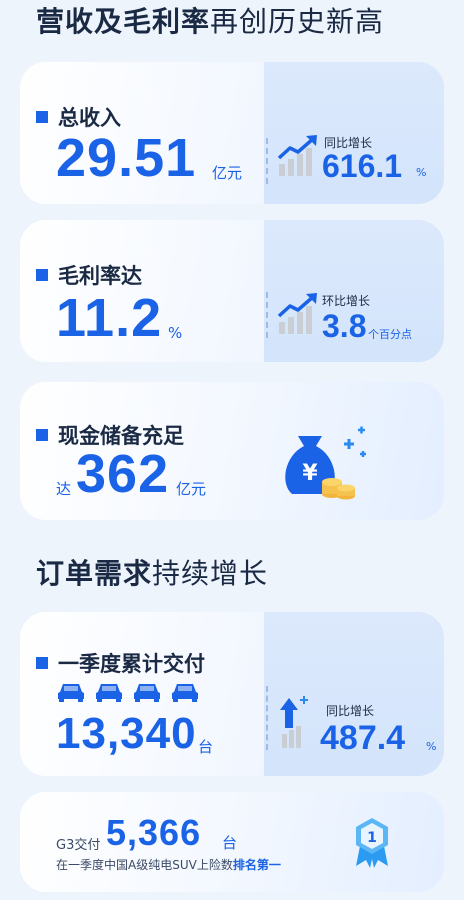 The height and width of the screenshot is (900, 464). I want to click on cash-card: 现金储备充足 达 362 亿元 ¥, so click(232, 451).